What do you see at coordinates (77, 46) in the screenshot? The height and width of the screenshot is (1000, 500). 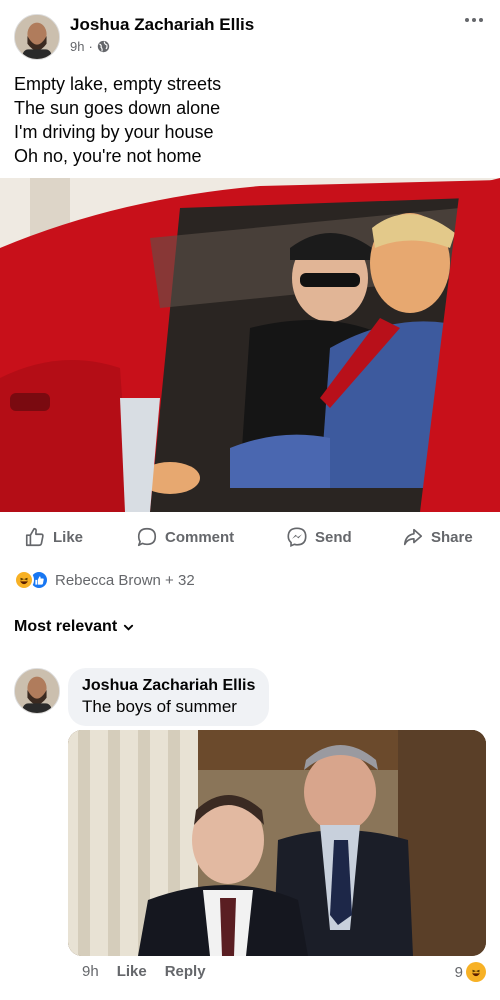 I see `post-time: 9h` at bounding box center [77, 46].